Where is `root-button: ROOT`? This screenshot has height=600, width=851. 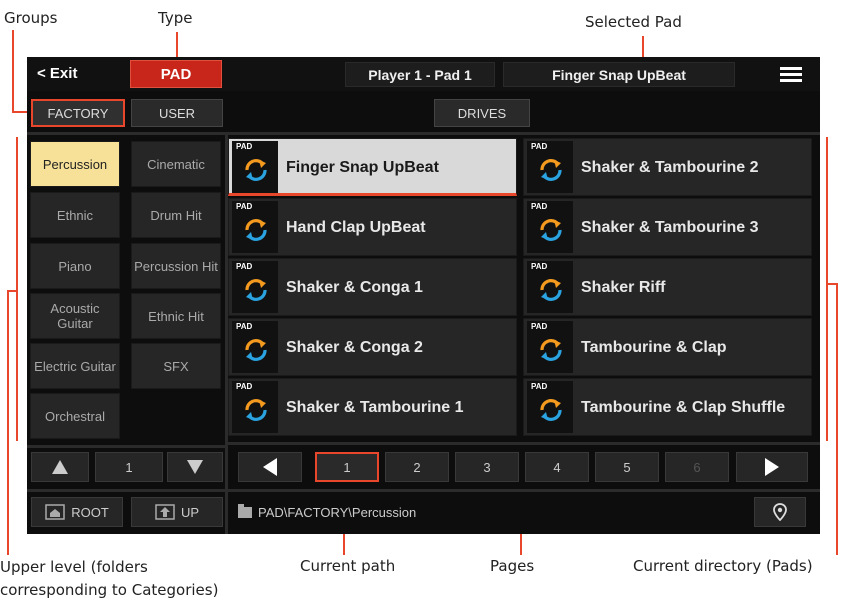
root-button: ROOT is located at coordinates (77, 512).